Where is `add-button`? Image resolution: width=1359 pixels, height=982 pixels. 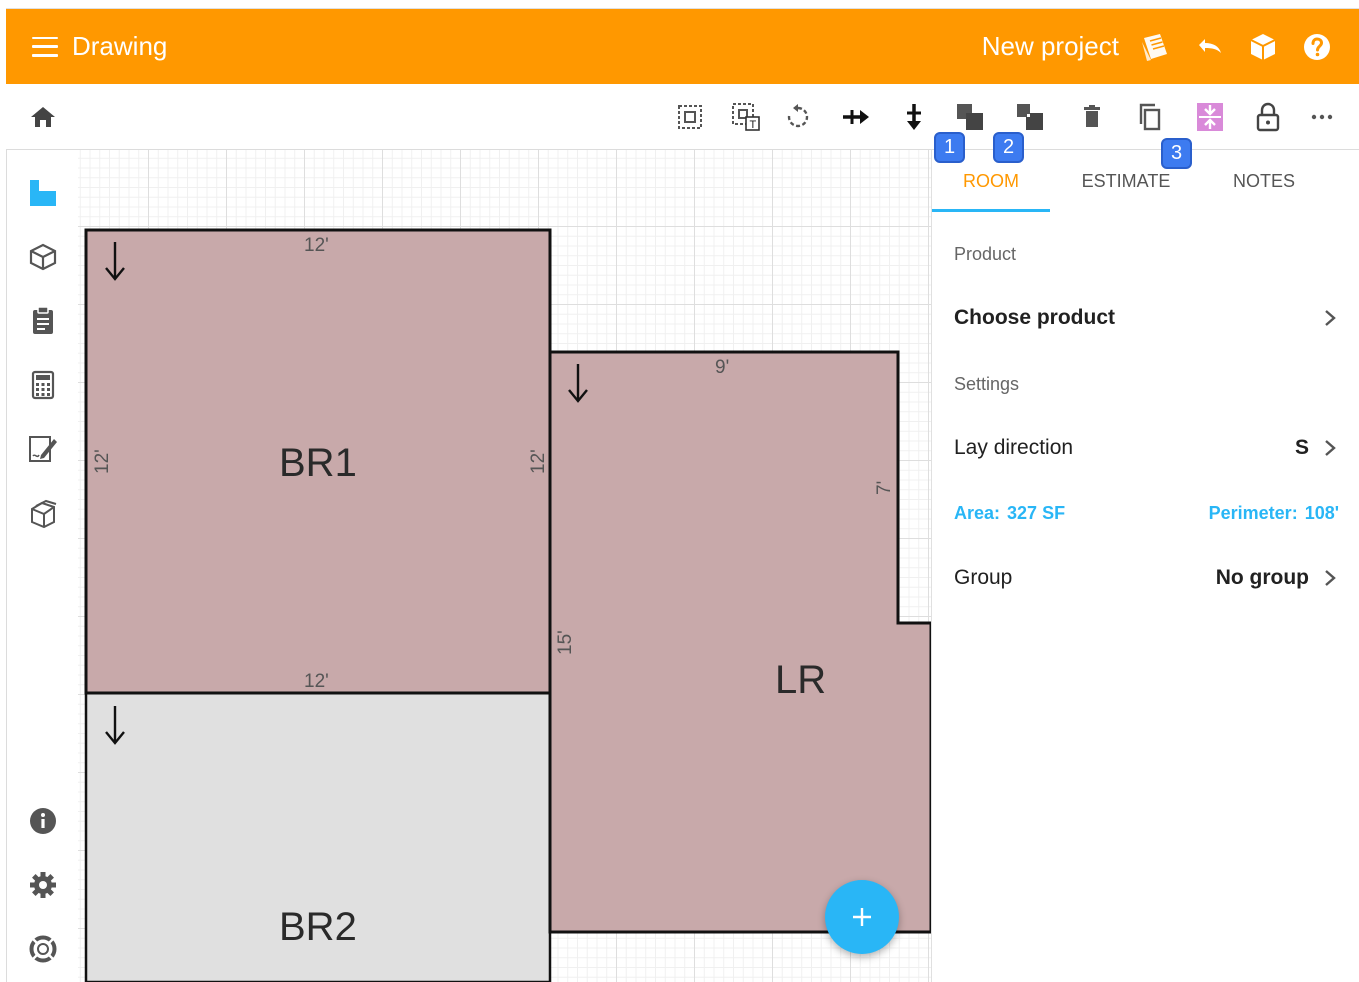
add-button is located at coordinates (862, 917).